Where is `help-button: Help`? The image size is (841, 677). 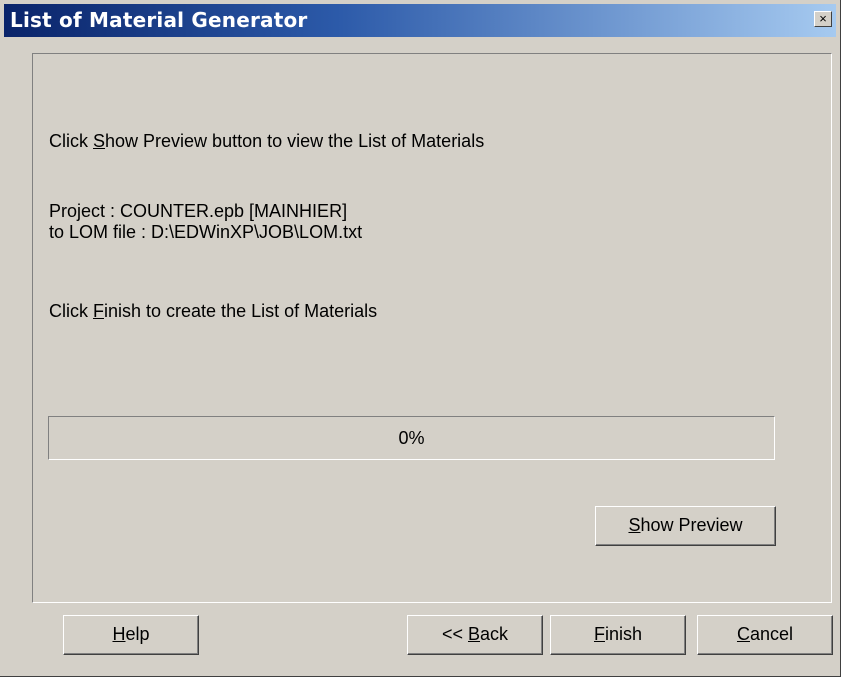 help-button: Help is located at coordinates (131, 635).